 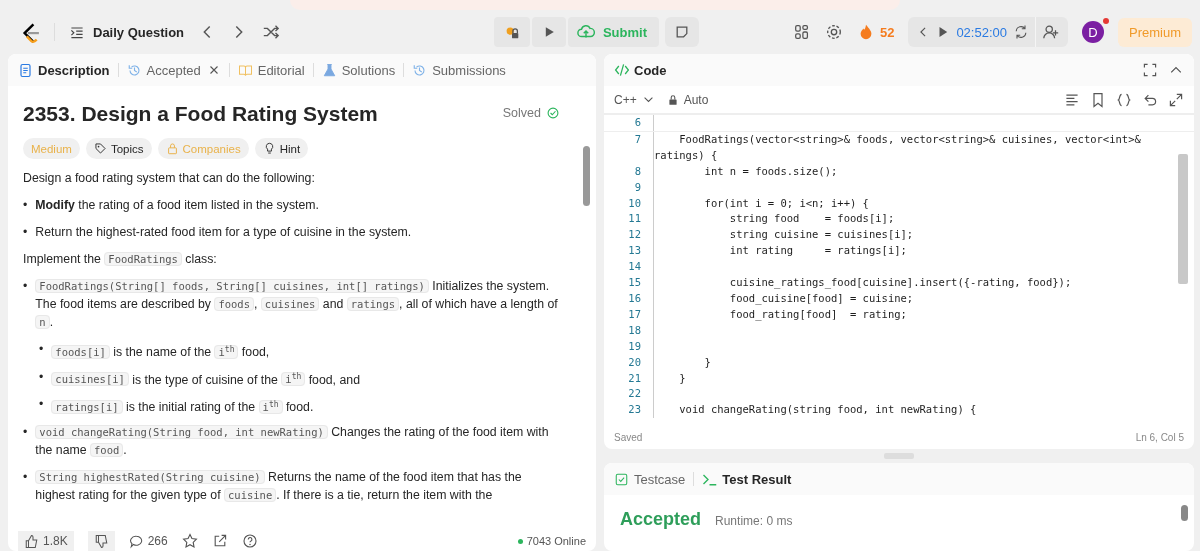 I want to click on bullet-item: void changeRating(String food, int newRating) Changes the rating of the food item with the name food ., so click(x=292, y=441).